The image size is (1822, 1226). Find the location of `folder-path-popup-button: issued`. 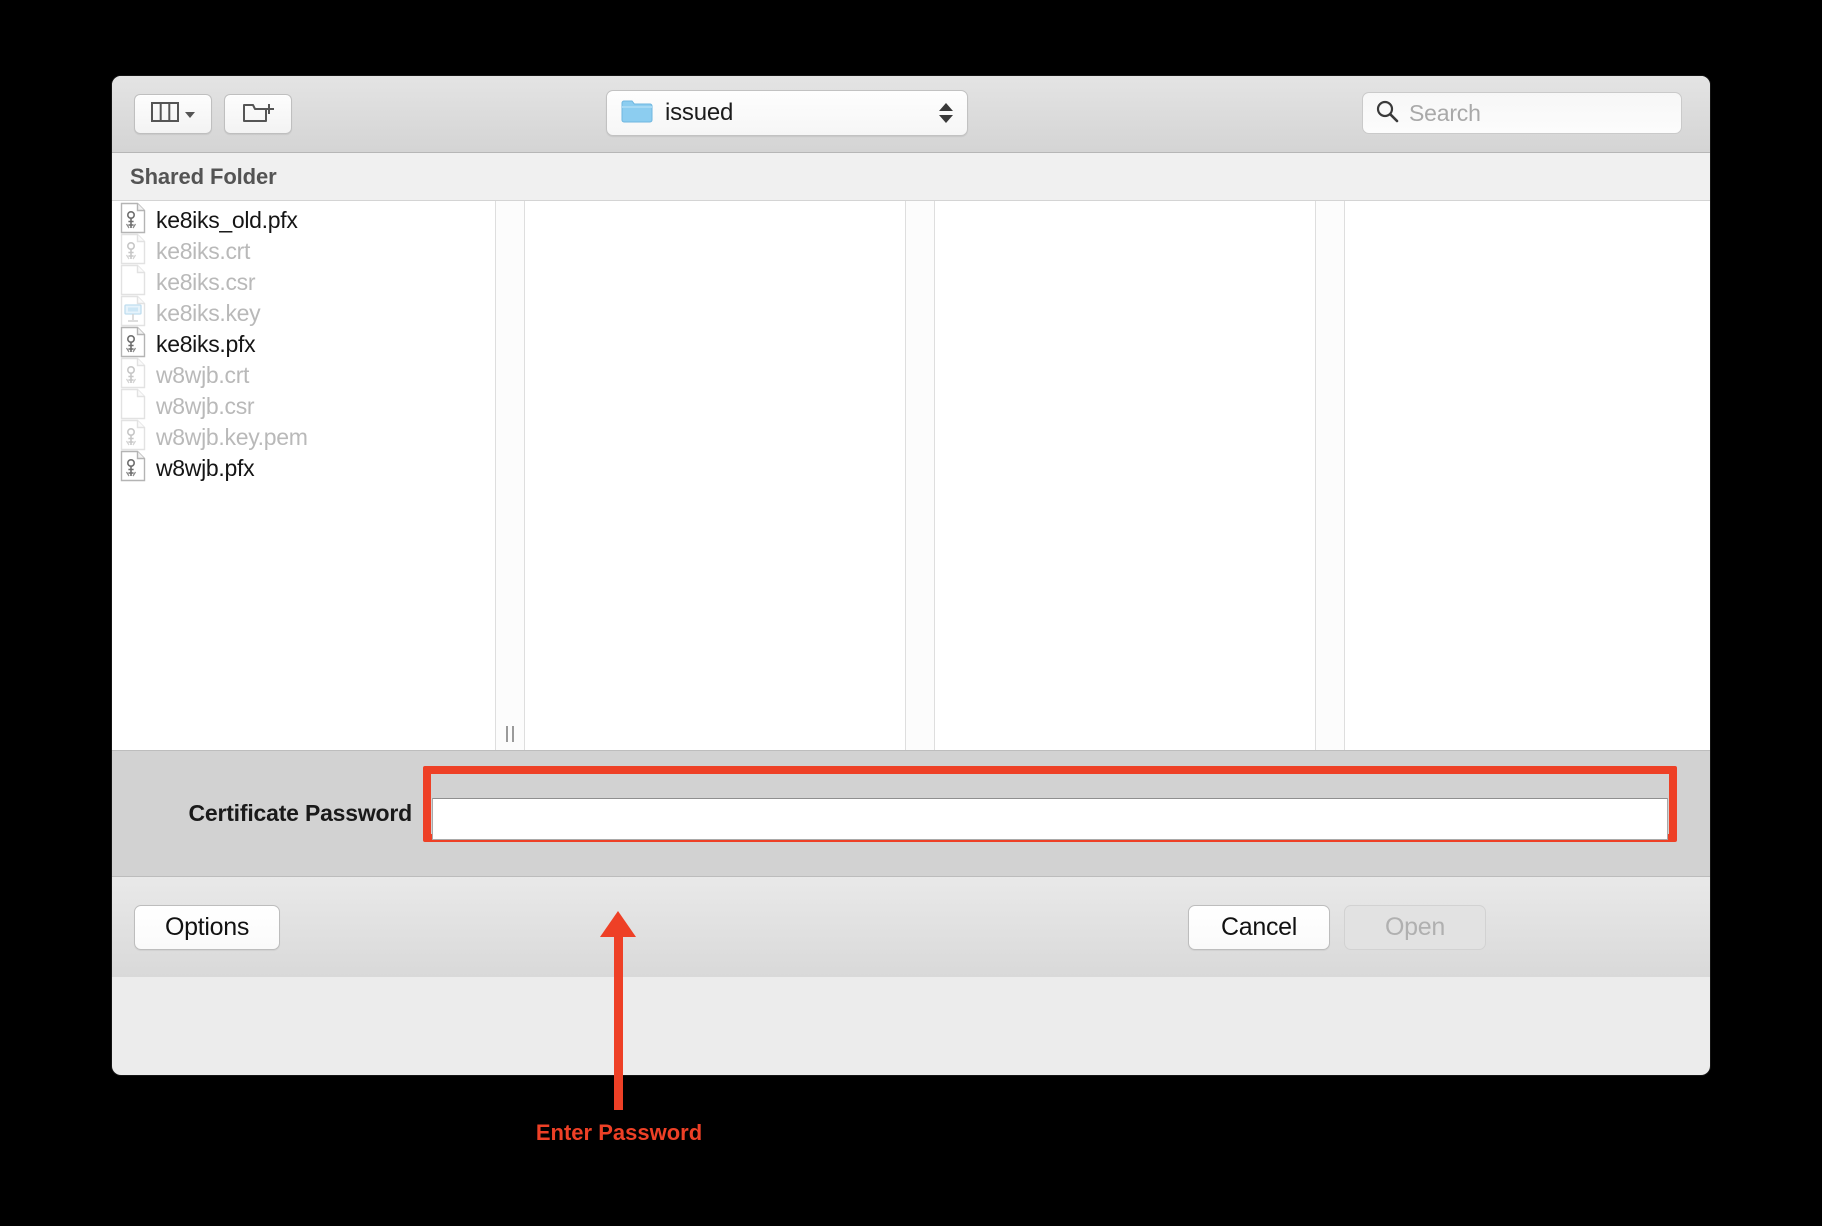

folder-path-popup-button: issued is located at coordinates (787, 113).